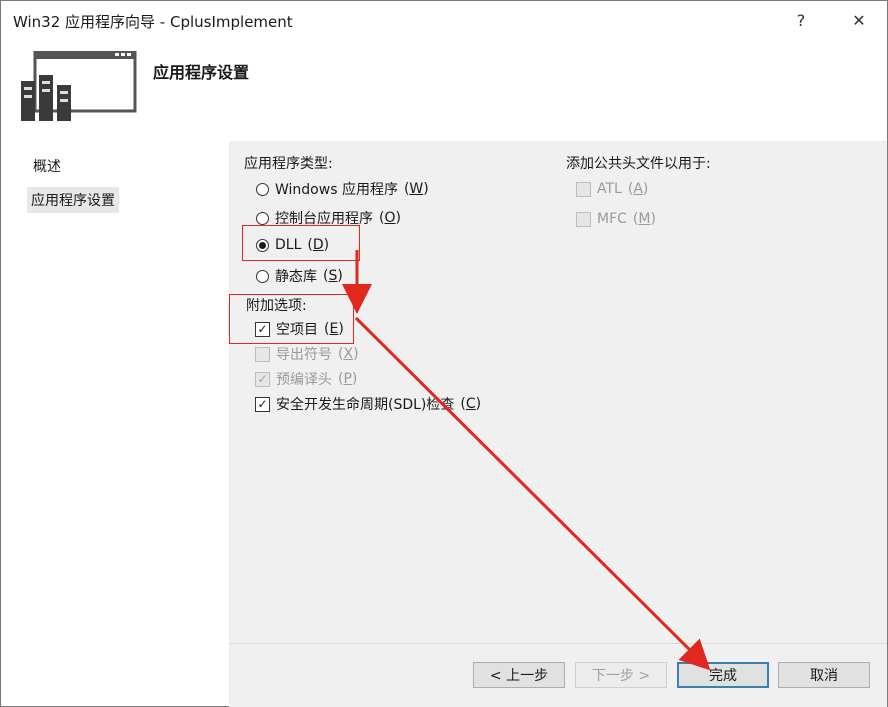  I want to click on window-title: Win32 应用程序向导 - CplusImplement, so click(153, 22).